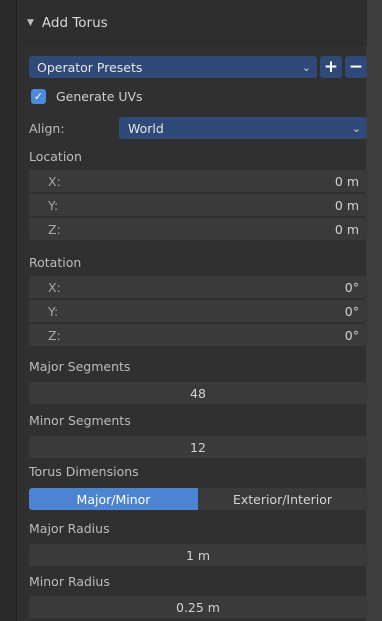  What do you see at coordinates (198, 181) in the screenshot?
I see `location-x-field: X: 0 m` at bounding box center [198, 181].